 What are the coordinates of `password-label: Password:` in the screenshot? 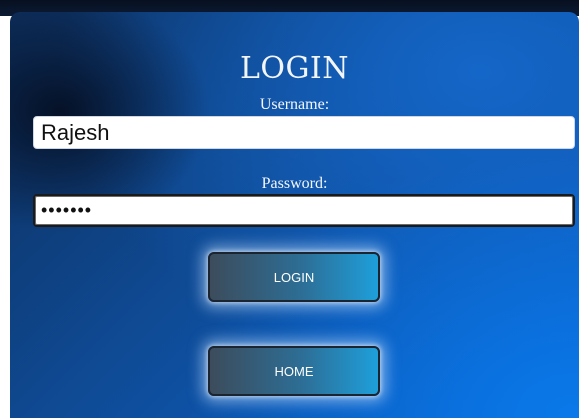 It's located at (294, 183).